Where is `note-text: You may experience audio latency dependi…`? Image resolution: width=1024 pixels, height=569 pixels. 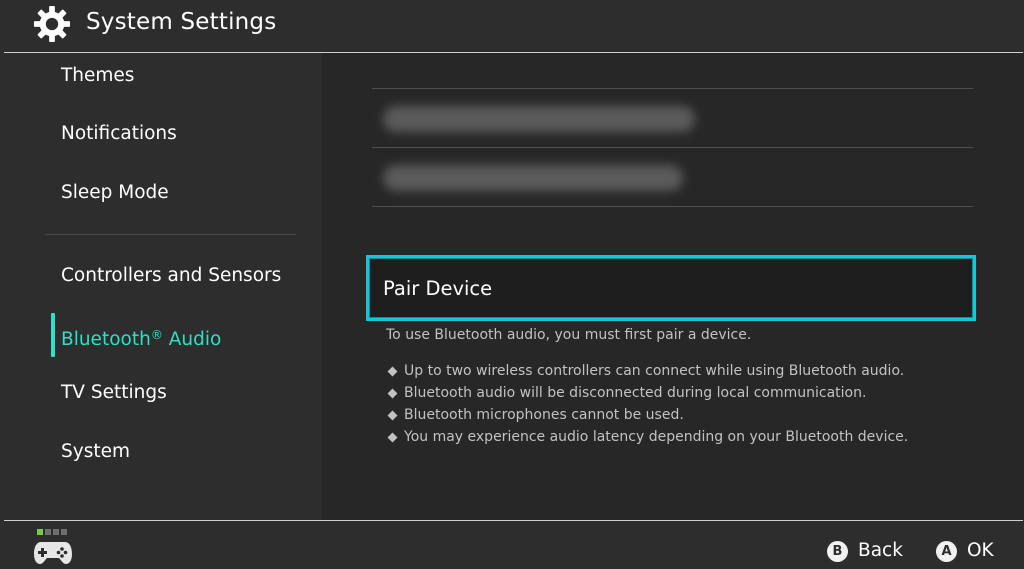
note-text: You may experience audio latency dependi… is located at coordinates (656, 437).